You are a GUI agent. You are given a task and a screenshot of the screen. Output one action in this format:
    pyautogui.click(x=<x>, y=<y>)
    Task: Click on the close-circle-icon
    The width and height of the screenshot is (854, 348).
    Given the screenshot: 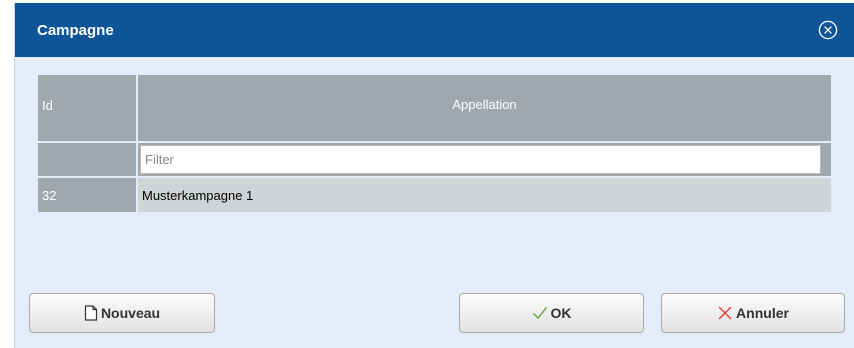 What is the action you would take?
    pyautogui.click(x=828, y=30)
    